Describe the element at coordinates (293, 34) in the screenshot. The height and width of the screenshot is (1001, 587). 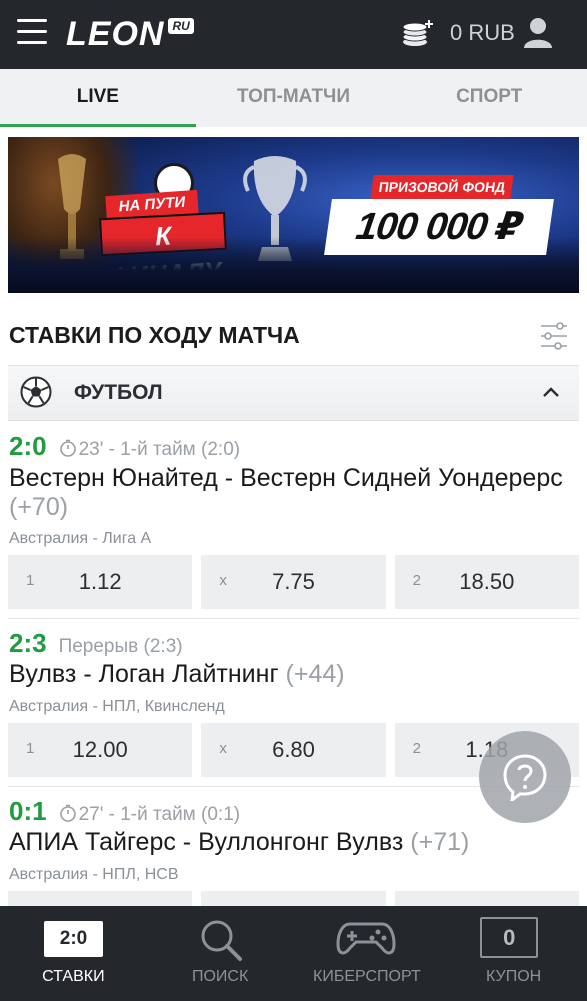
I see `app-header: LEON RU 0 RUB` at that location.